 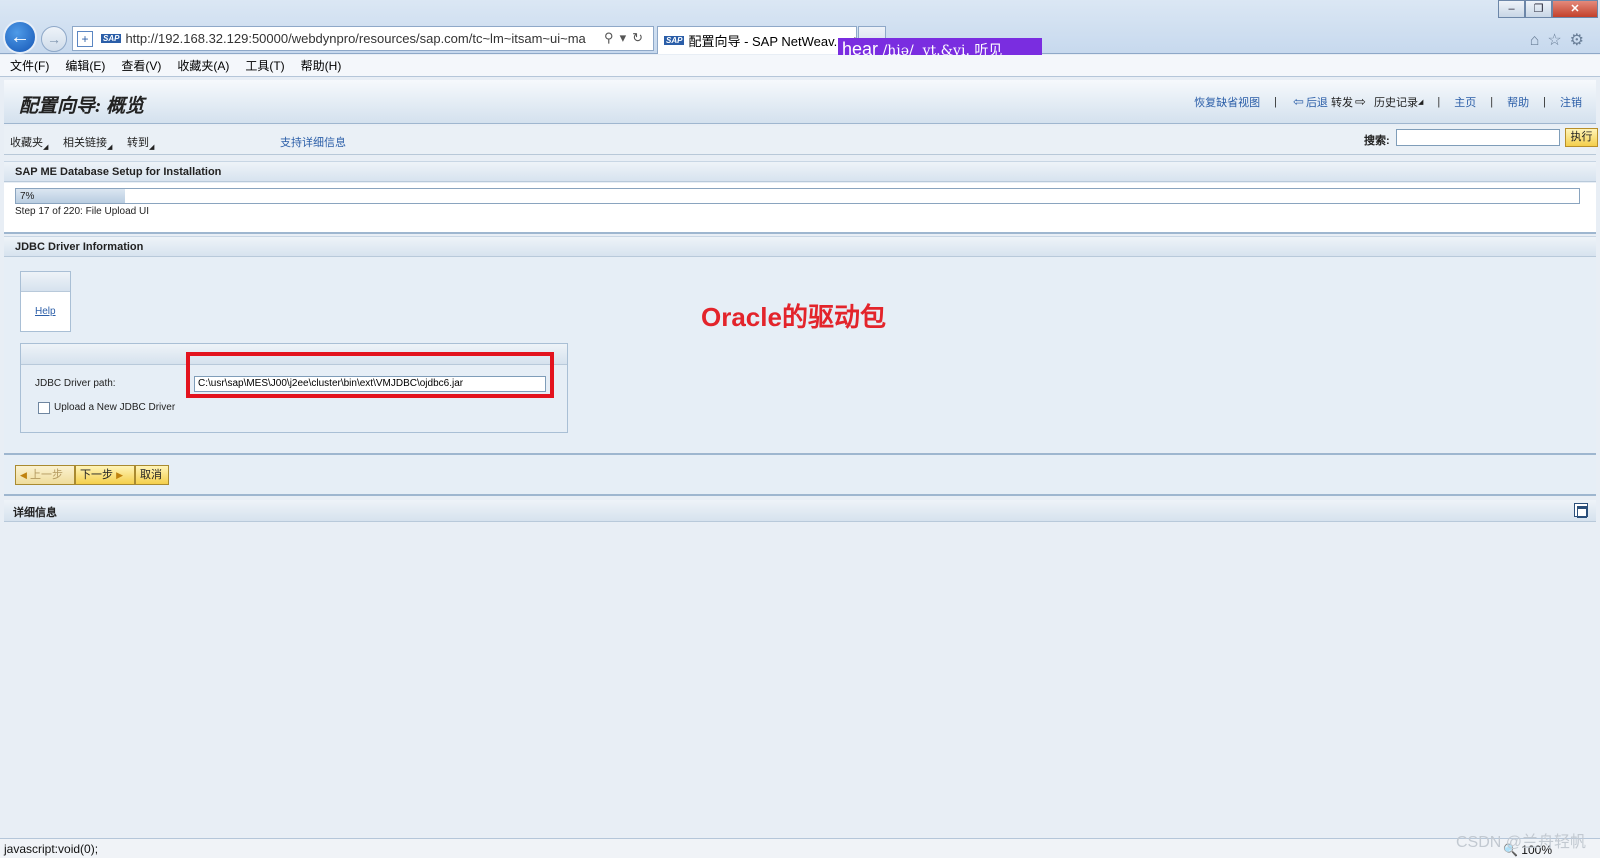 I want to click on favorites-label: 收藏夹, so click(x=26, y=143).